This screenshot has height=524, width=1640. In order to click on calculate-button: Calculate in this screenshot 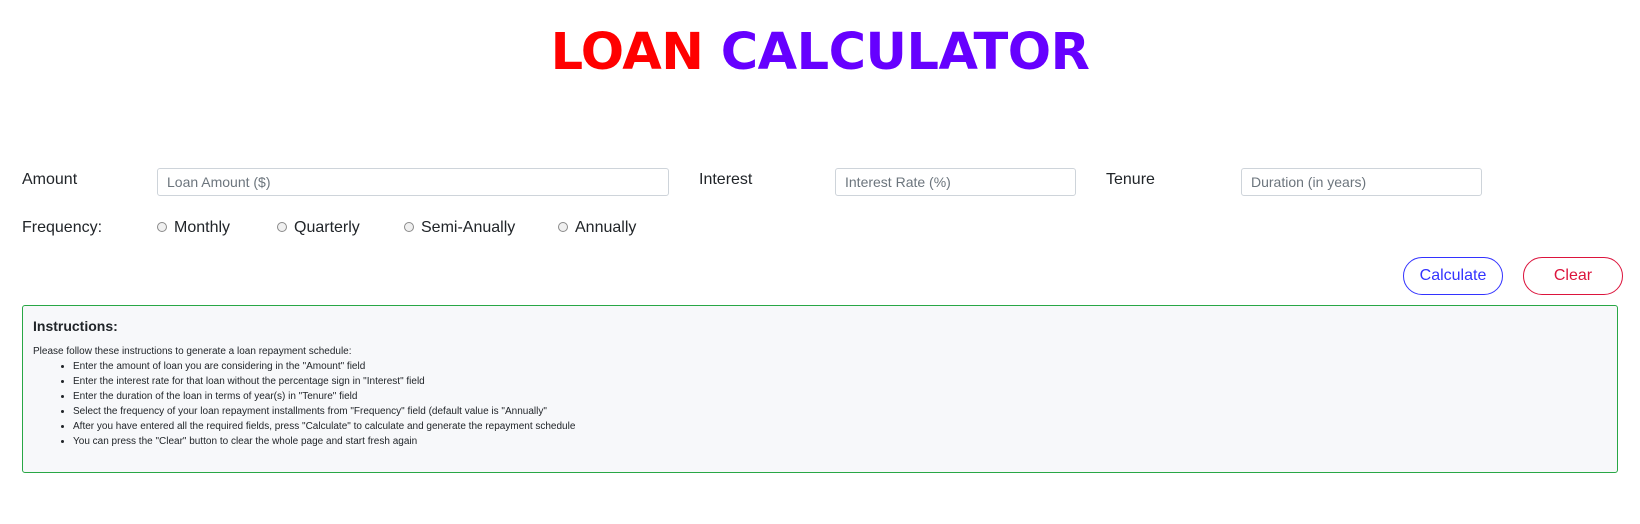, I will do `click(1453, 276)`.